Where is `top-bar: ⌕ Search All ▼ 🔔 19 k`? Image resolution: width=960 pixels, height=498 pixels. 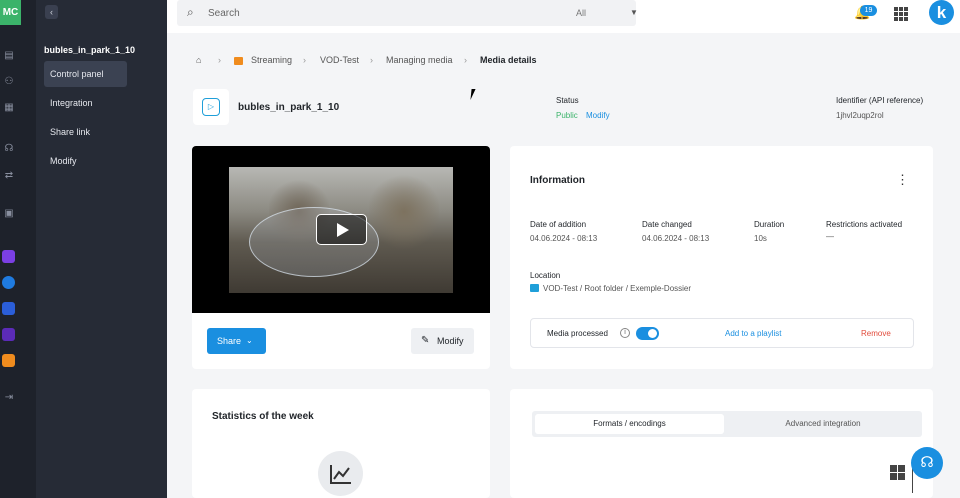 top-bar: ⌕ Search All ▼ 🔔 19 k is located at coordinates (563, 16).